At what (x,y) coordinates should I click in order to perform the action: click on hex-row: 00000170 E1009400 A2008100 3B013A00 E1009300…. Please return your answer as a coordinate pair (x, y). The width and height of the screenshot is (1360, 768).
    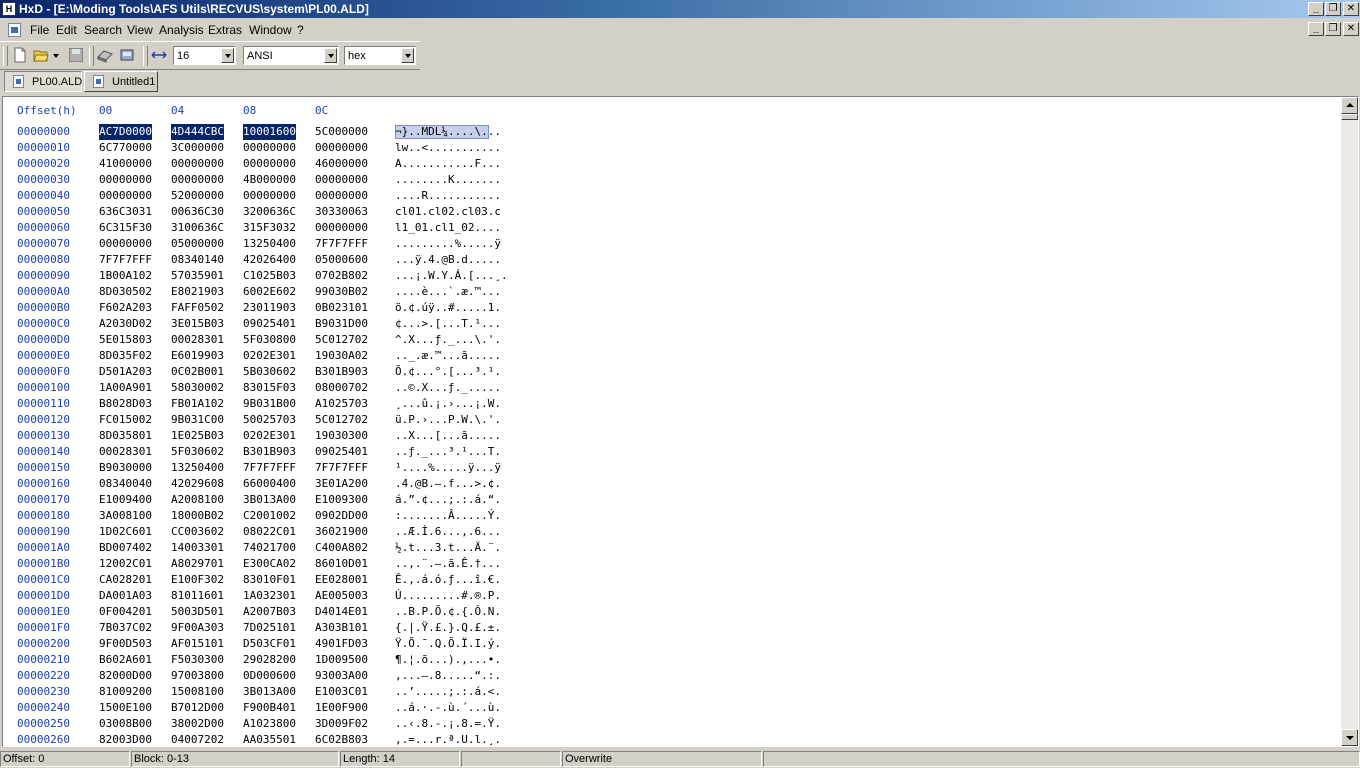
    Looking at the image, I should click on (672, 500).